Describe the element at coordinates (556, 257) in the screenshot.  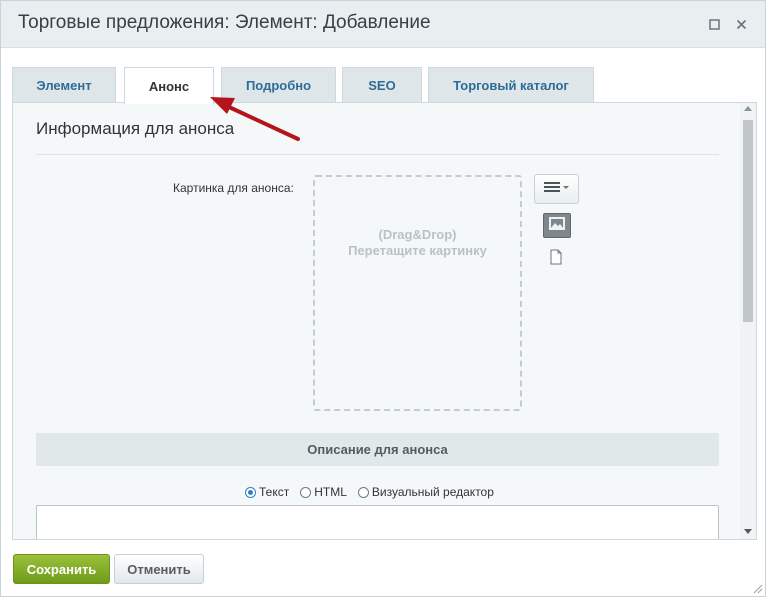
I see `file-icon` at that location.